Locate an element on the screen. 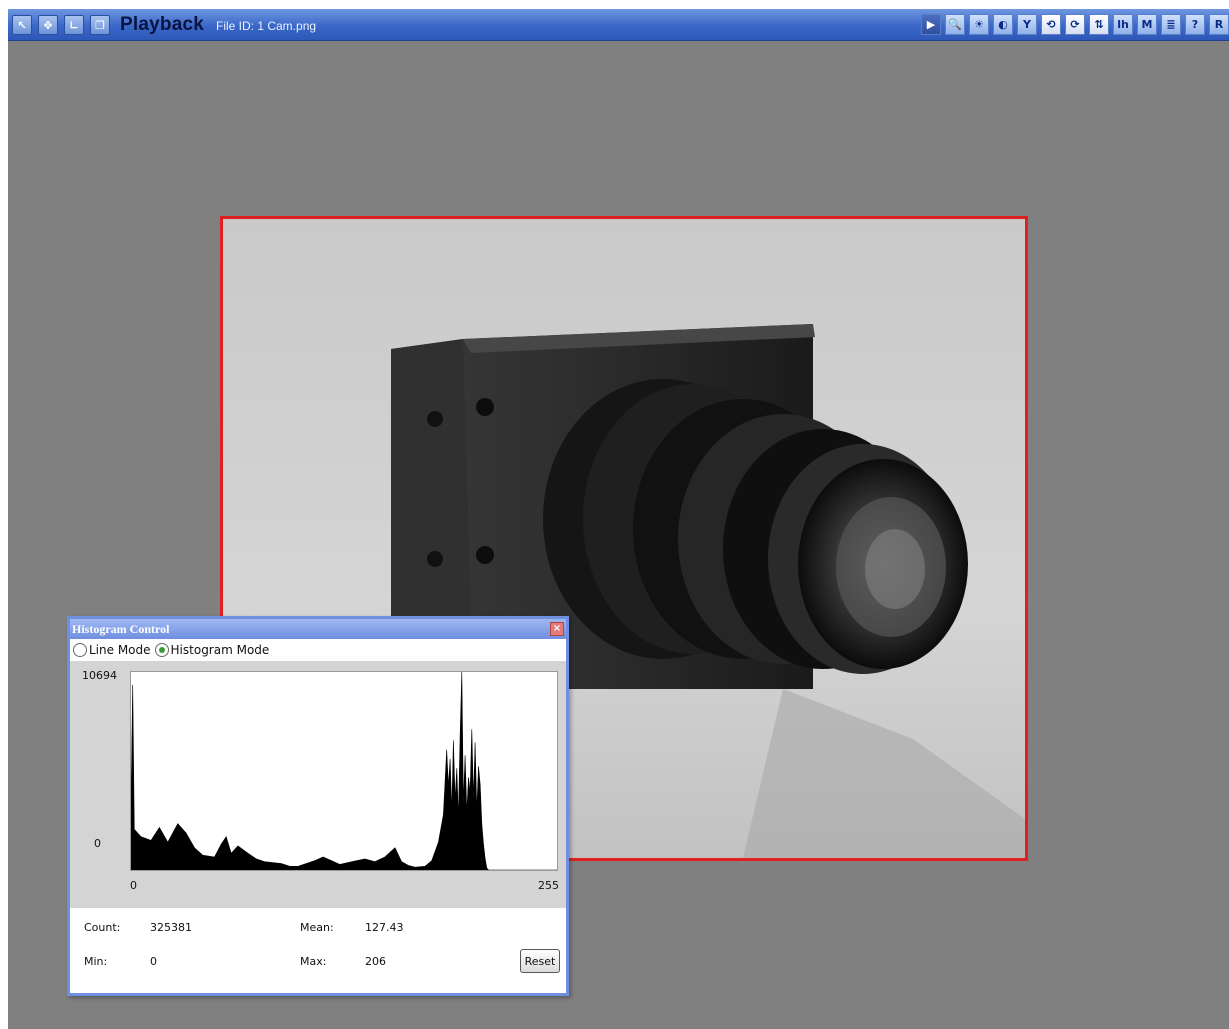 The height and width of the screenshot is (1029, 1229). flip-icon: ⇅ is located at coordinates (1099, 24).